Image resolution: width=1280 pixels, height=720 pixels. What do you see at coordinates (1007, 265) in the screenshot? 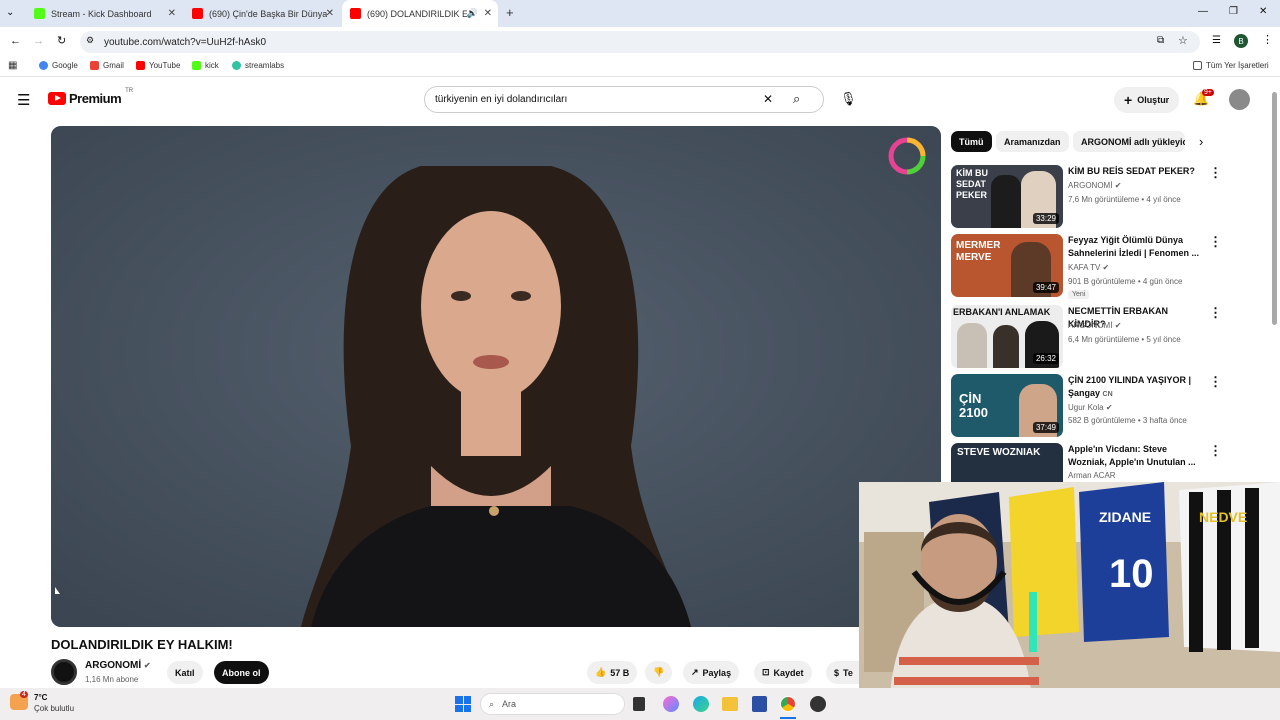
I see `video-thumbnail: MERMER MERVE 39:47` at bounding box center [1007, 265].